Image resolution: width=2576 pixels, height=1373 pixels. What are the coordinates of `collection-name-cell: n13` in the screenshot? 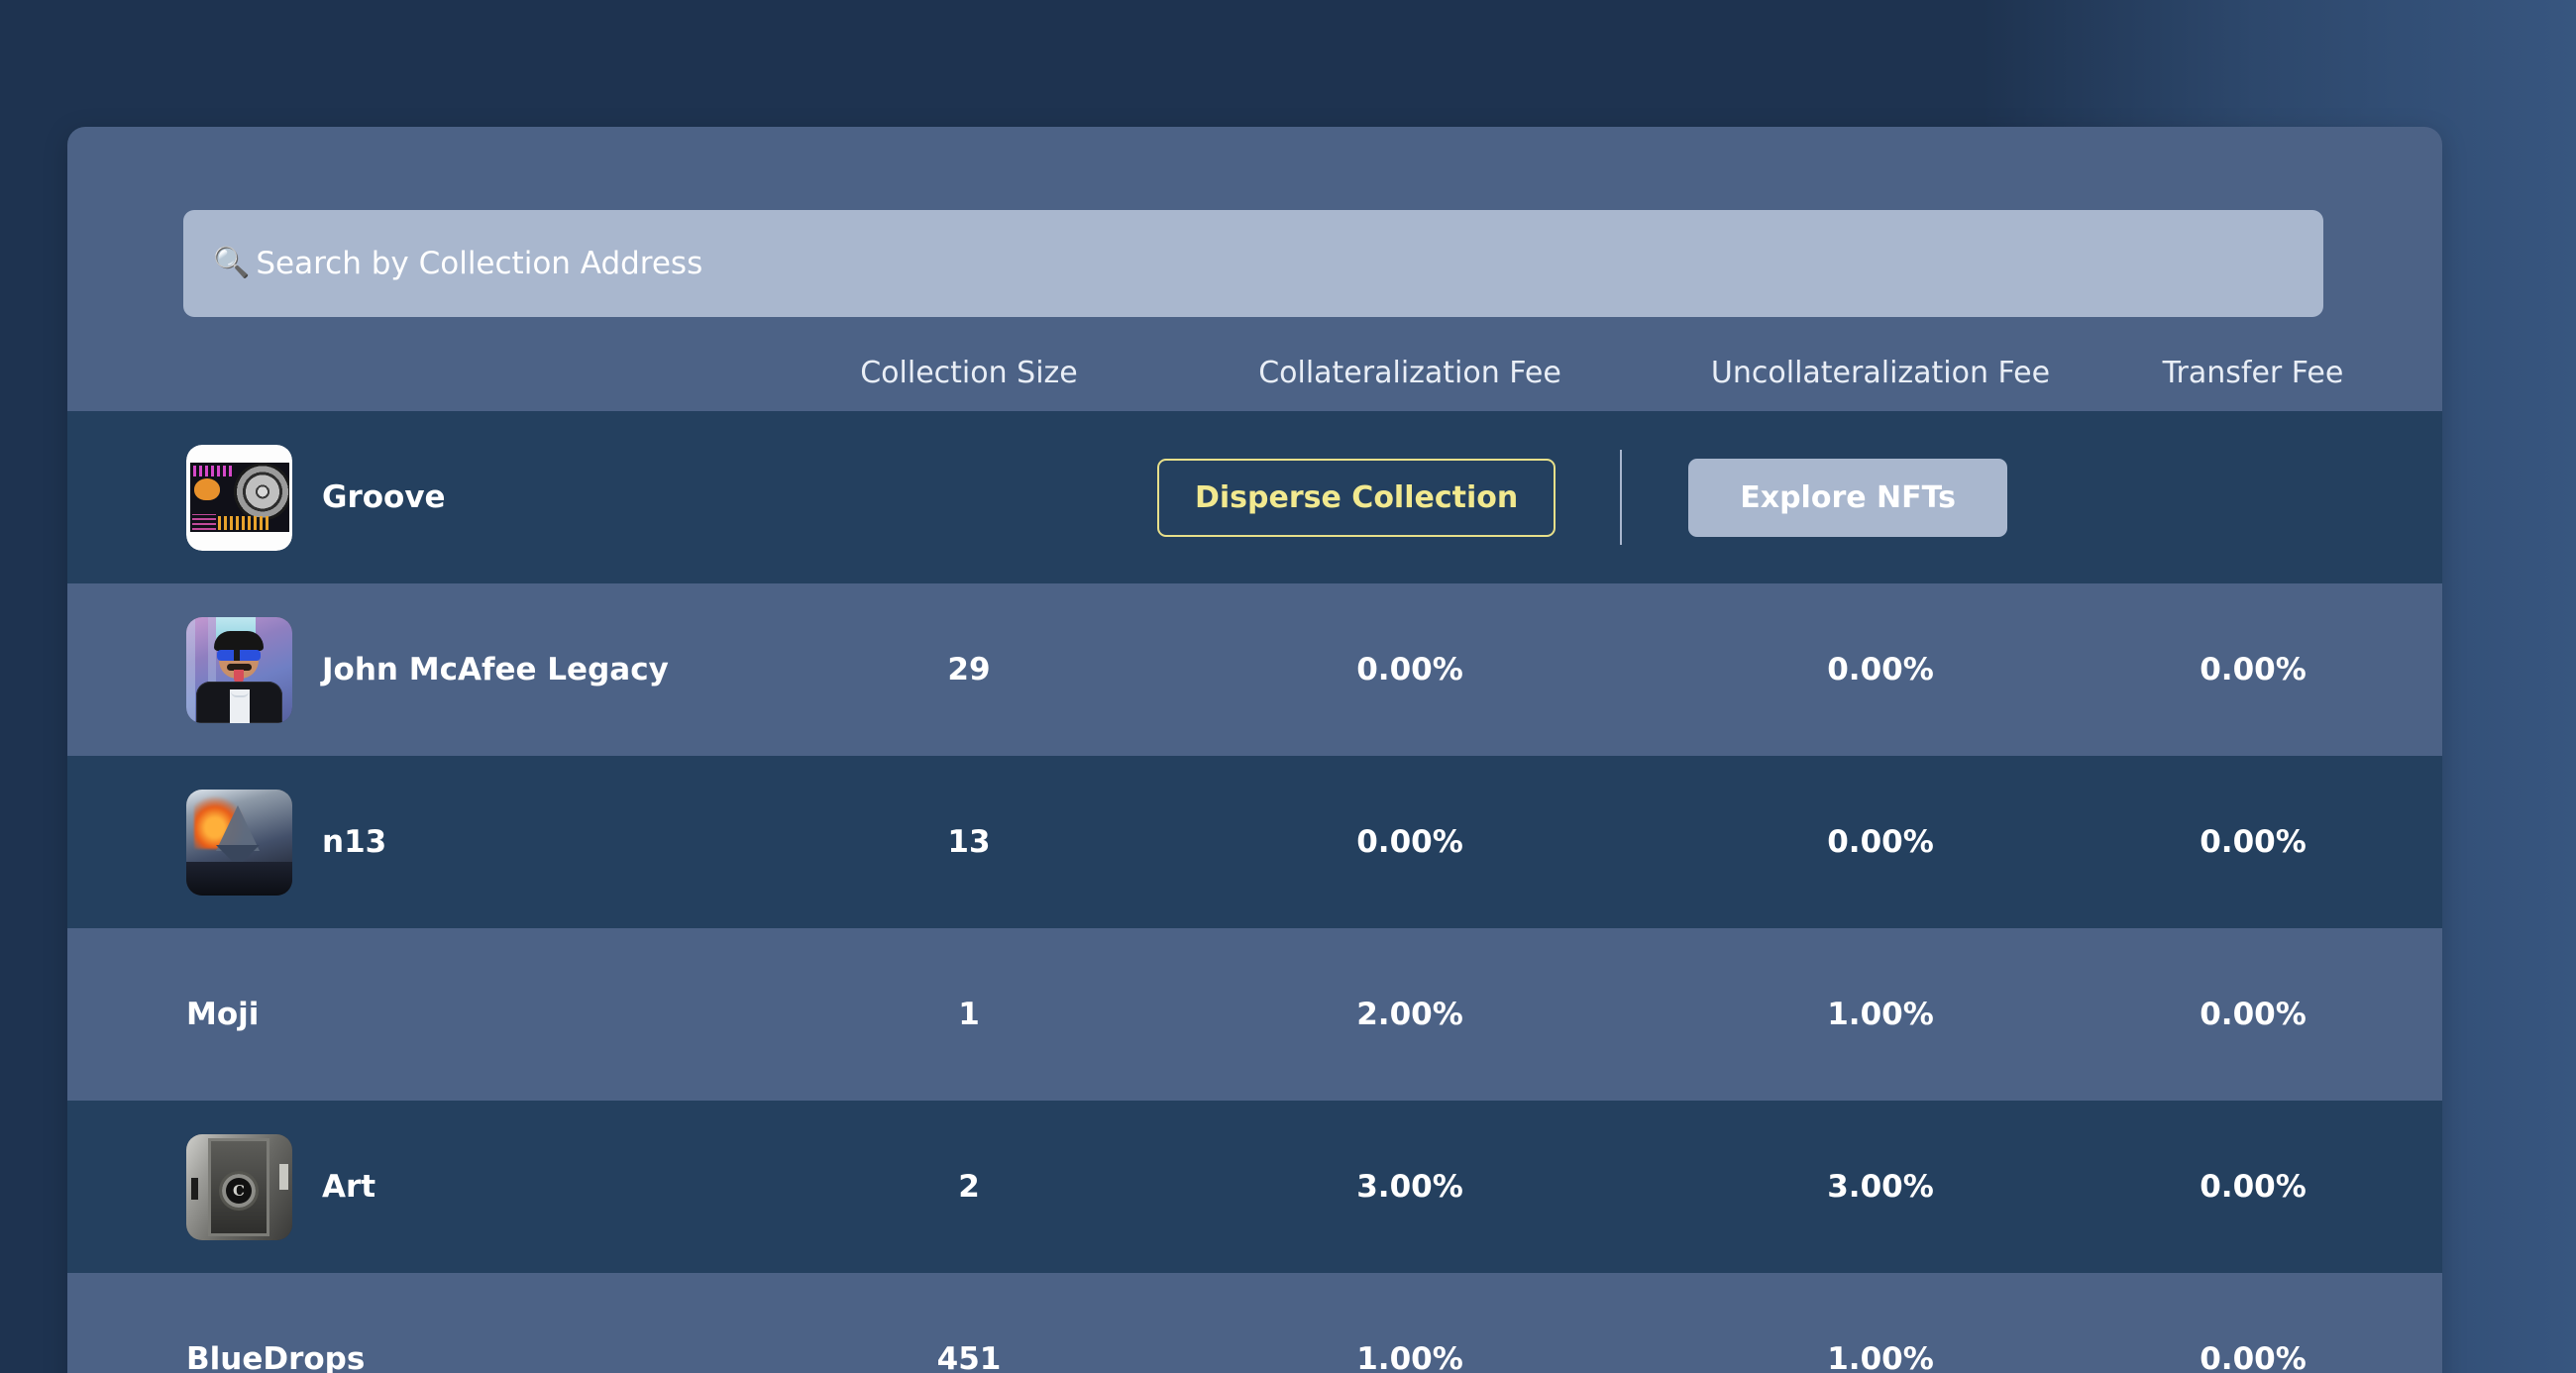 It's located at (414, 842).